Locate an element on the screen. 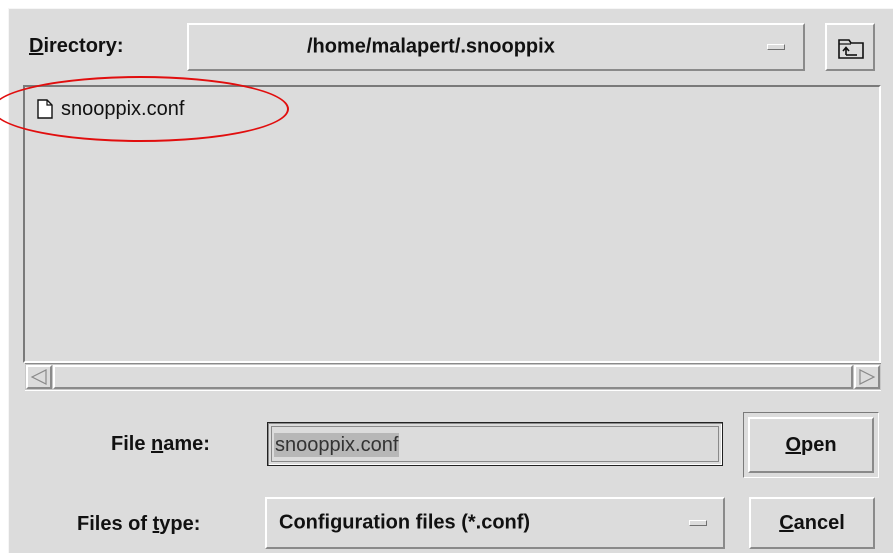 The height and width of the screenshot is (553, 893). arrow-left-icon is located at coordinates (38, 377).